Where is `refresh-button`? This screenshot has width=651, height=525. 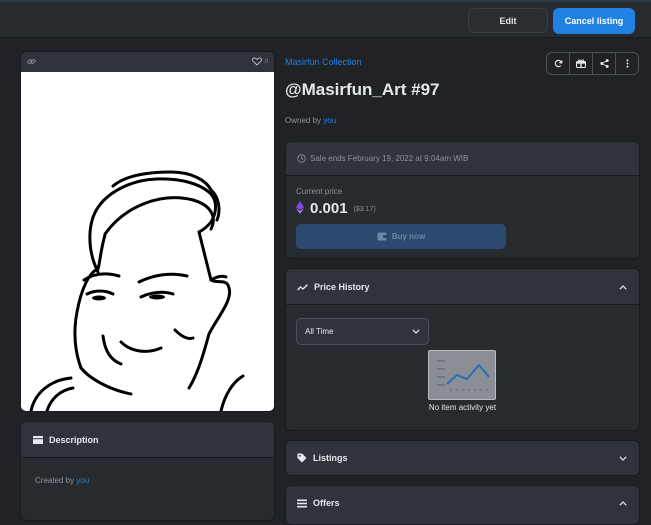
refresh-button is located at coordinates (558, 63).